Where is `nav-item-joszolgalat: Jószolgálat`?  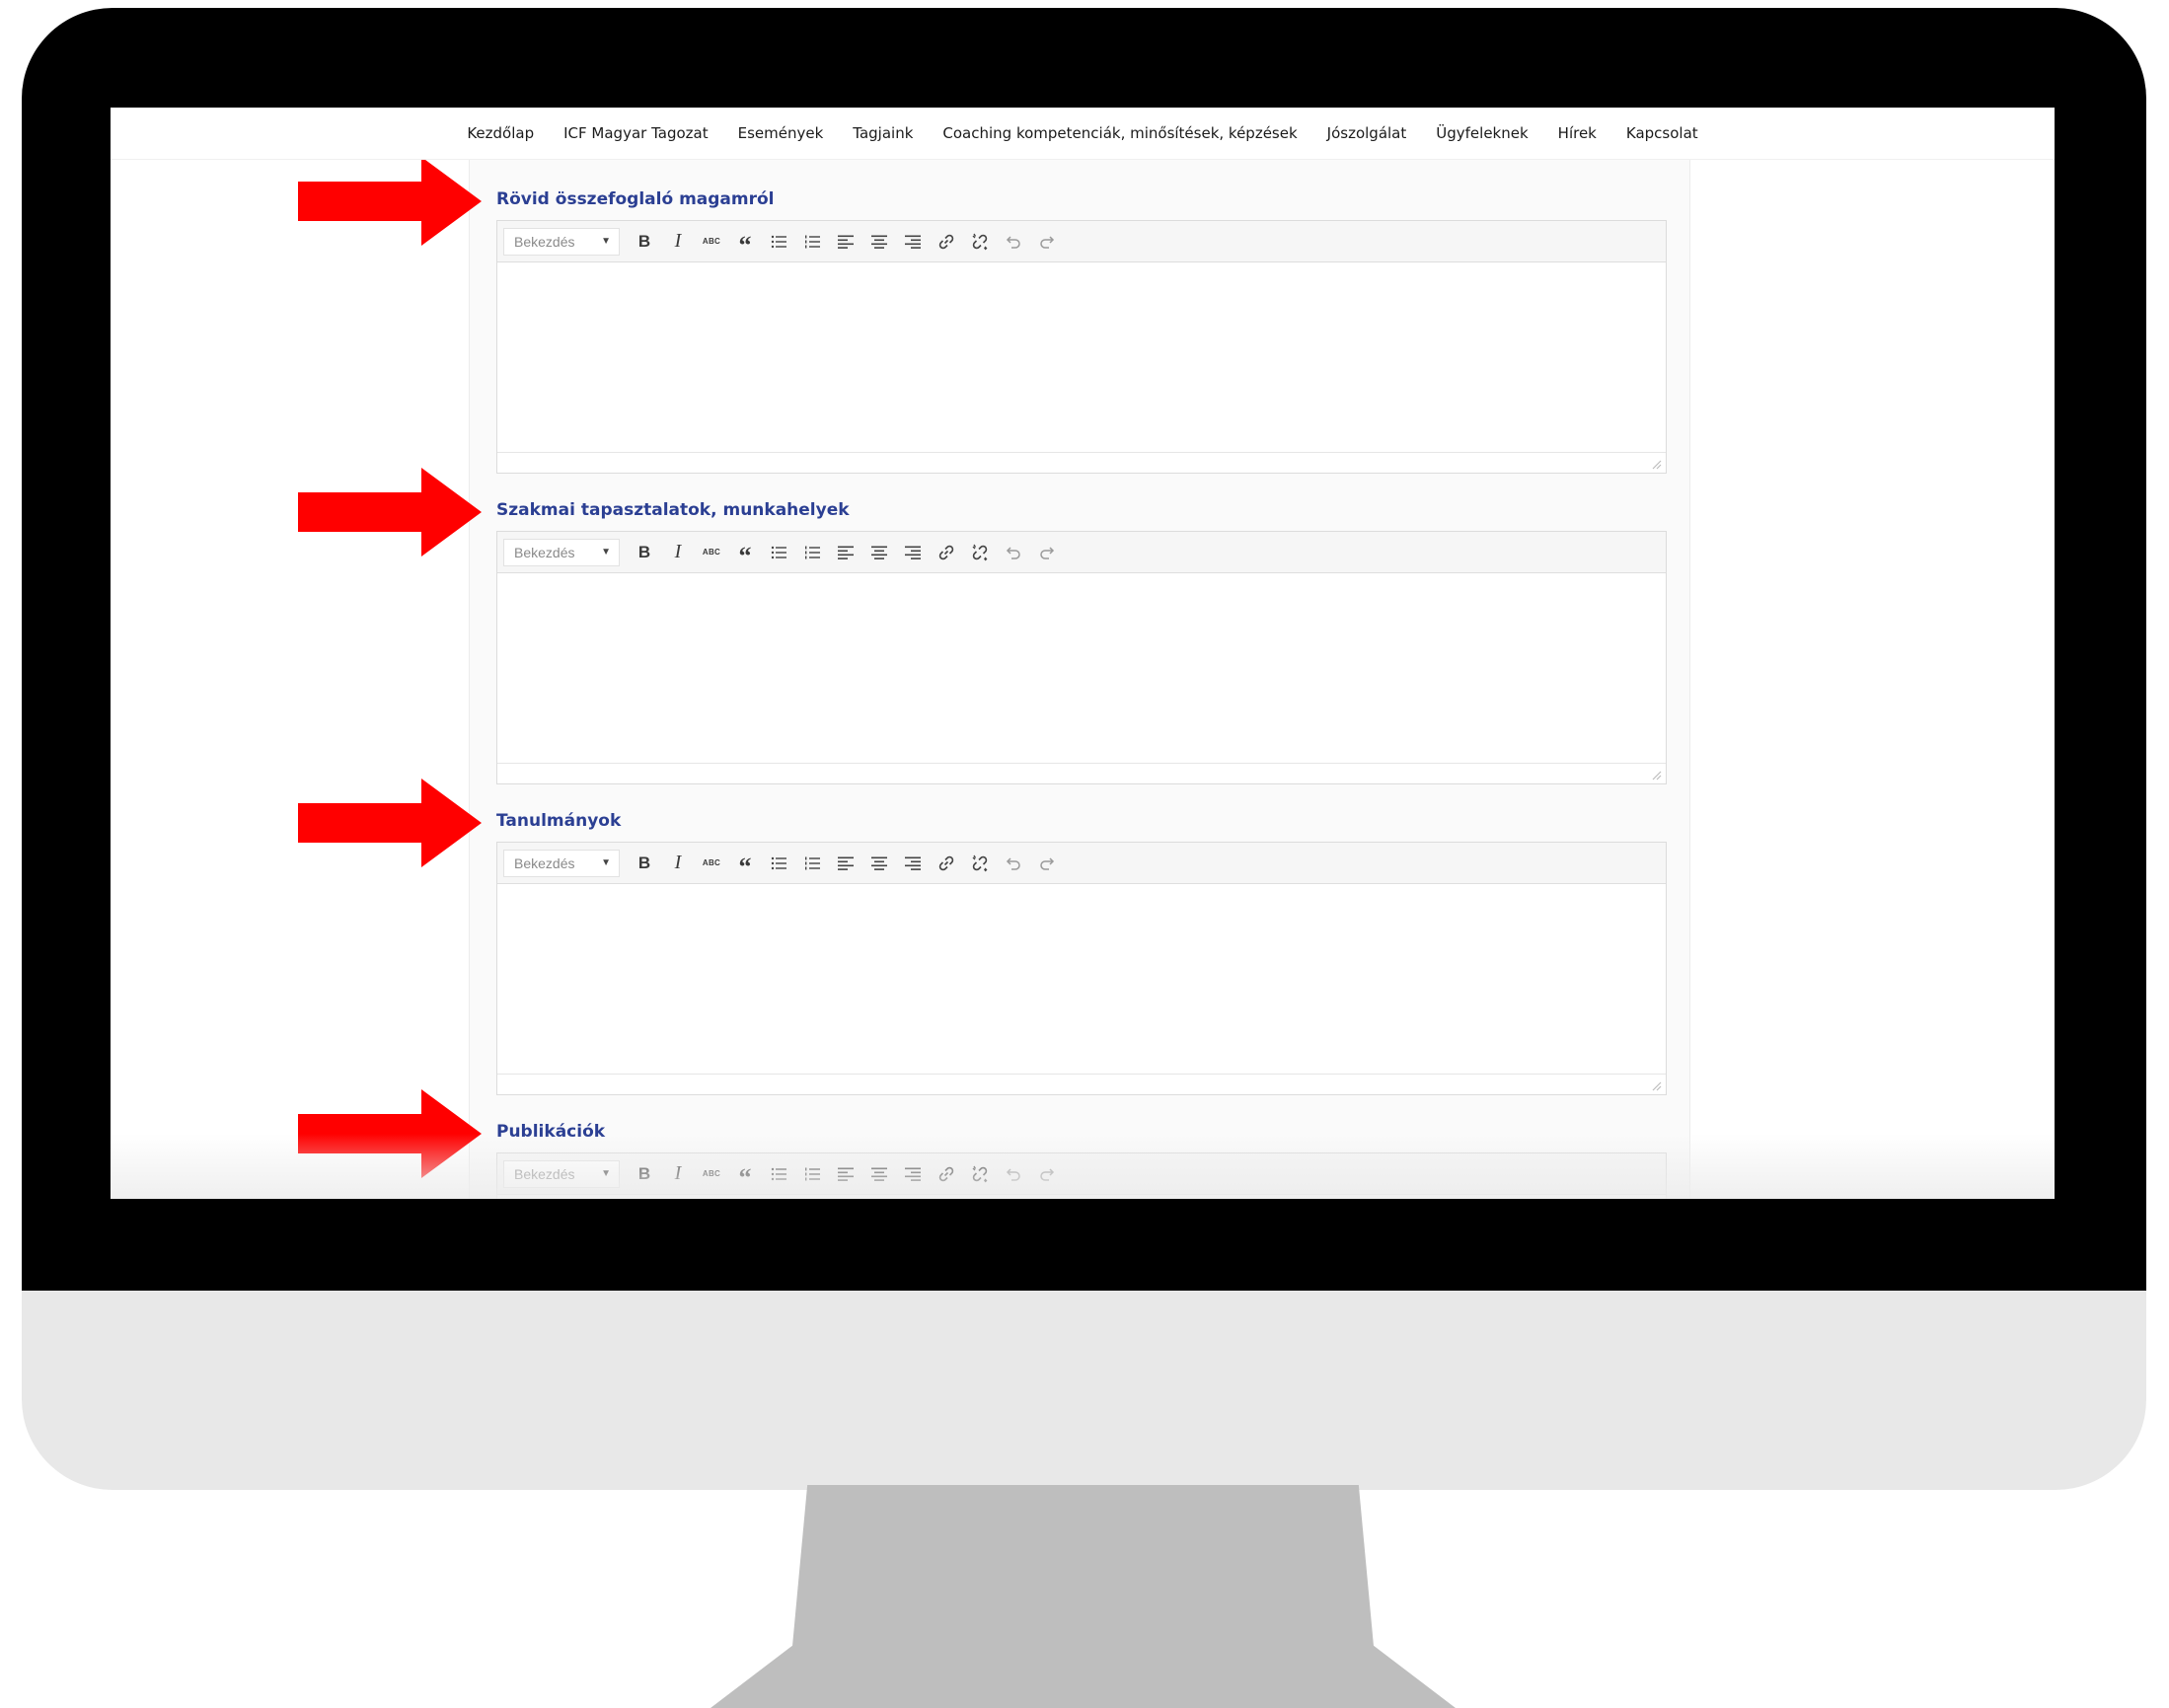 nav-item-joszolgalat: Jószolgálat is located at coordinates (1367, 133).